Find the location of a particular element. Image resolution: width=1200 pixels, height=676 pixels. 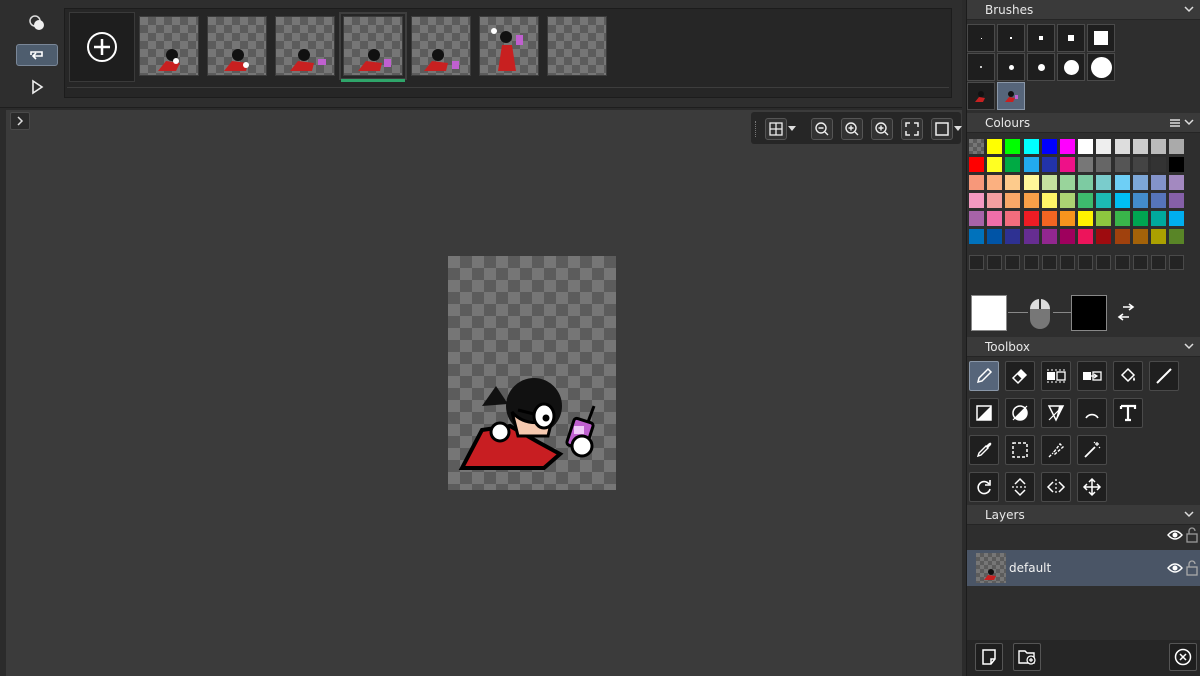

rectangle-tool is located at coordinates (984, 413).